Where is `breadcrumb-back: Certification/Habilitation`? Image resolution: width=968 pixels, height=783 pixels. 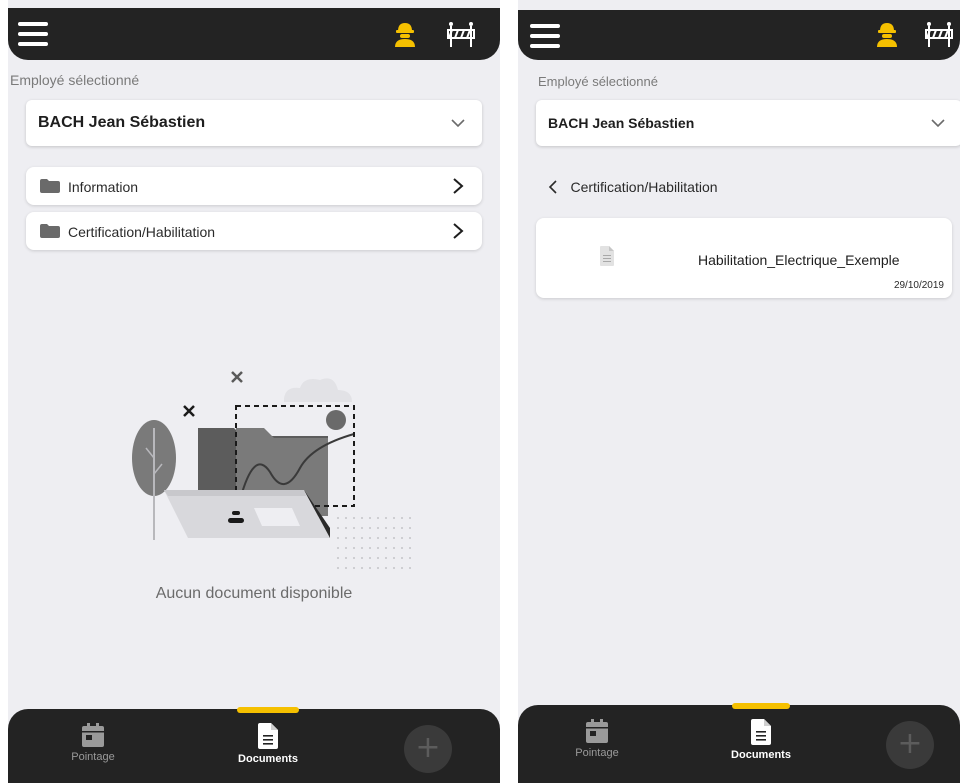 breadcrumb-back: Certification/Habilitation is located at coordinates (633, 187).